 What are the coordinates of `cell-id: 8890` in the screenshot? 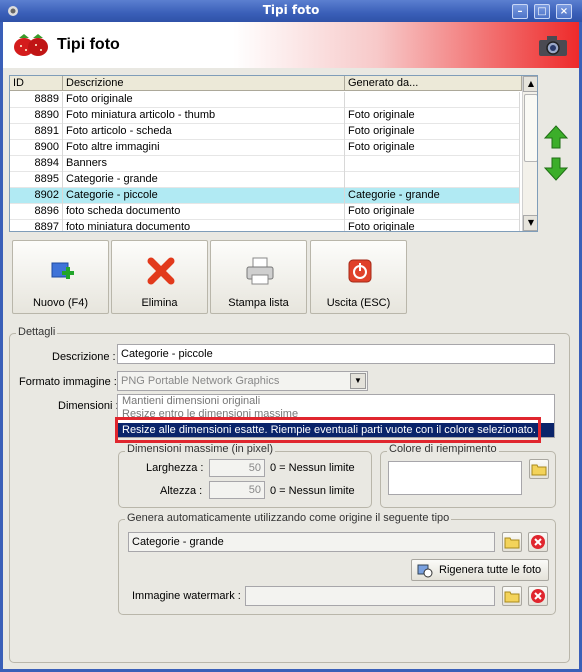 It's located at (36, 116).